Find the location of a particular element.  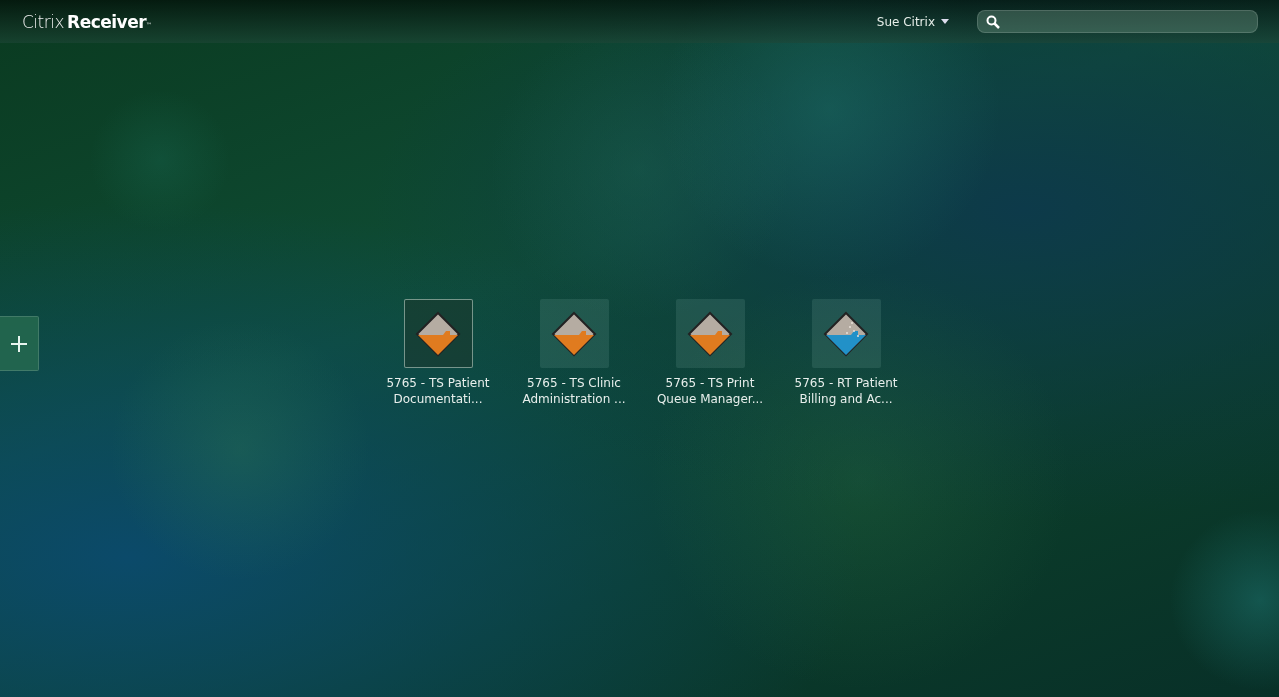

search-icon is located at coordinates (993, 21).